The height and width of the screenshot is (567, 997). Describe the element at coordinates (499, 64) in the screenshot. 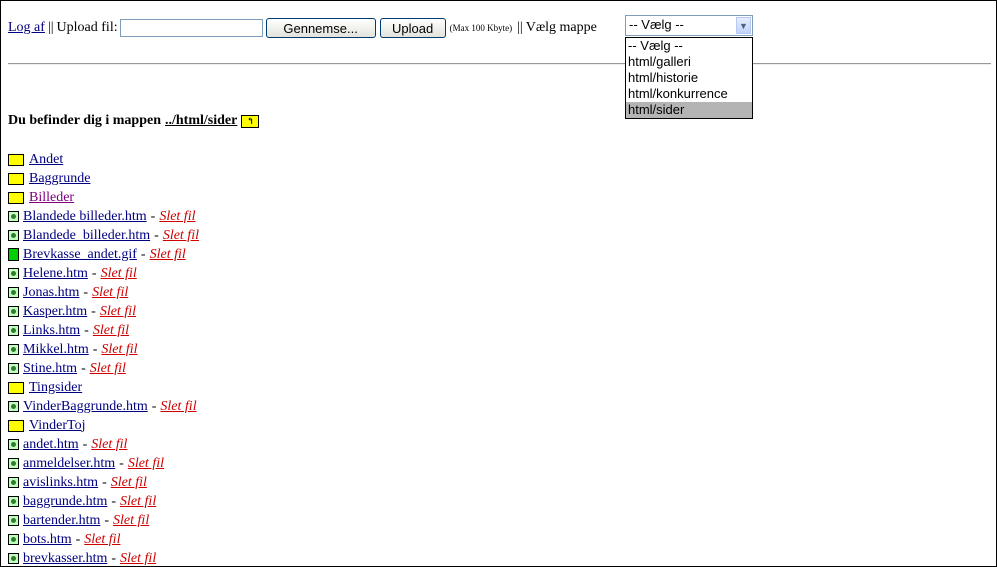

I see `divider` at that location.